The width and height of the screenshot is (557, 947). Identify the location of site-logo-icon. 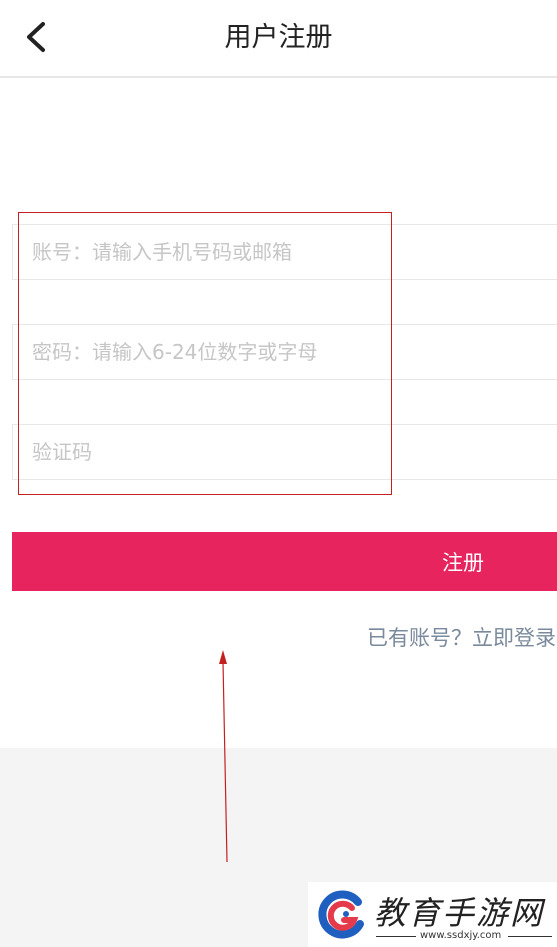
(341, 914).